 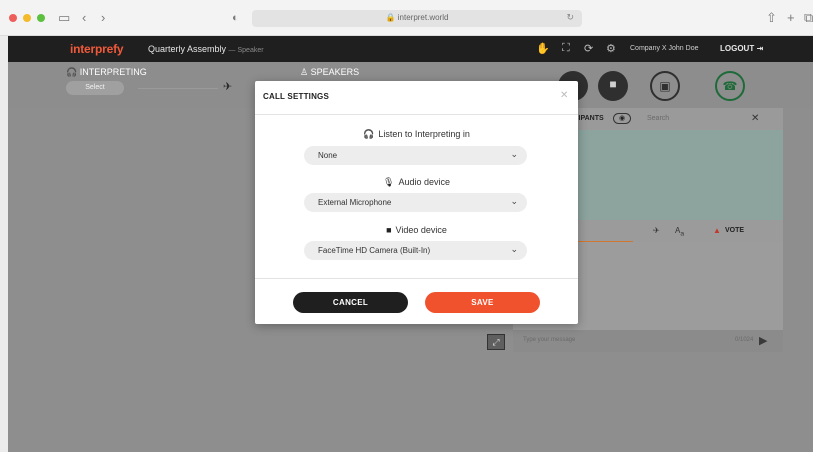 I want to click on video-camera-icon: ■, so click(x=389, y=230).